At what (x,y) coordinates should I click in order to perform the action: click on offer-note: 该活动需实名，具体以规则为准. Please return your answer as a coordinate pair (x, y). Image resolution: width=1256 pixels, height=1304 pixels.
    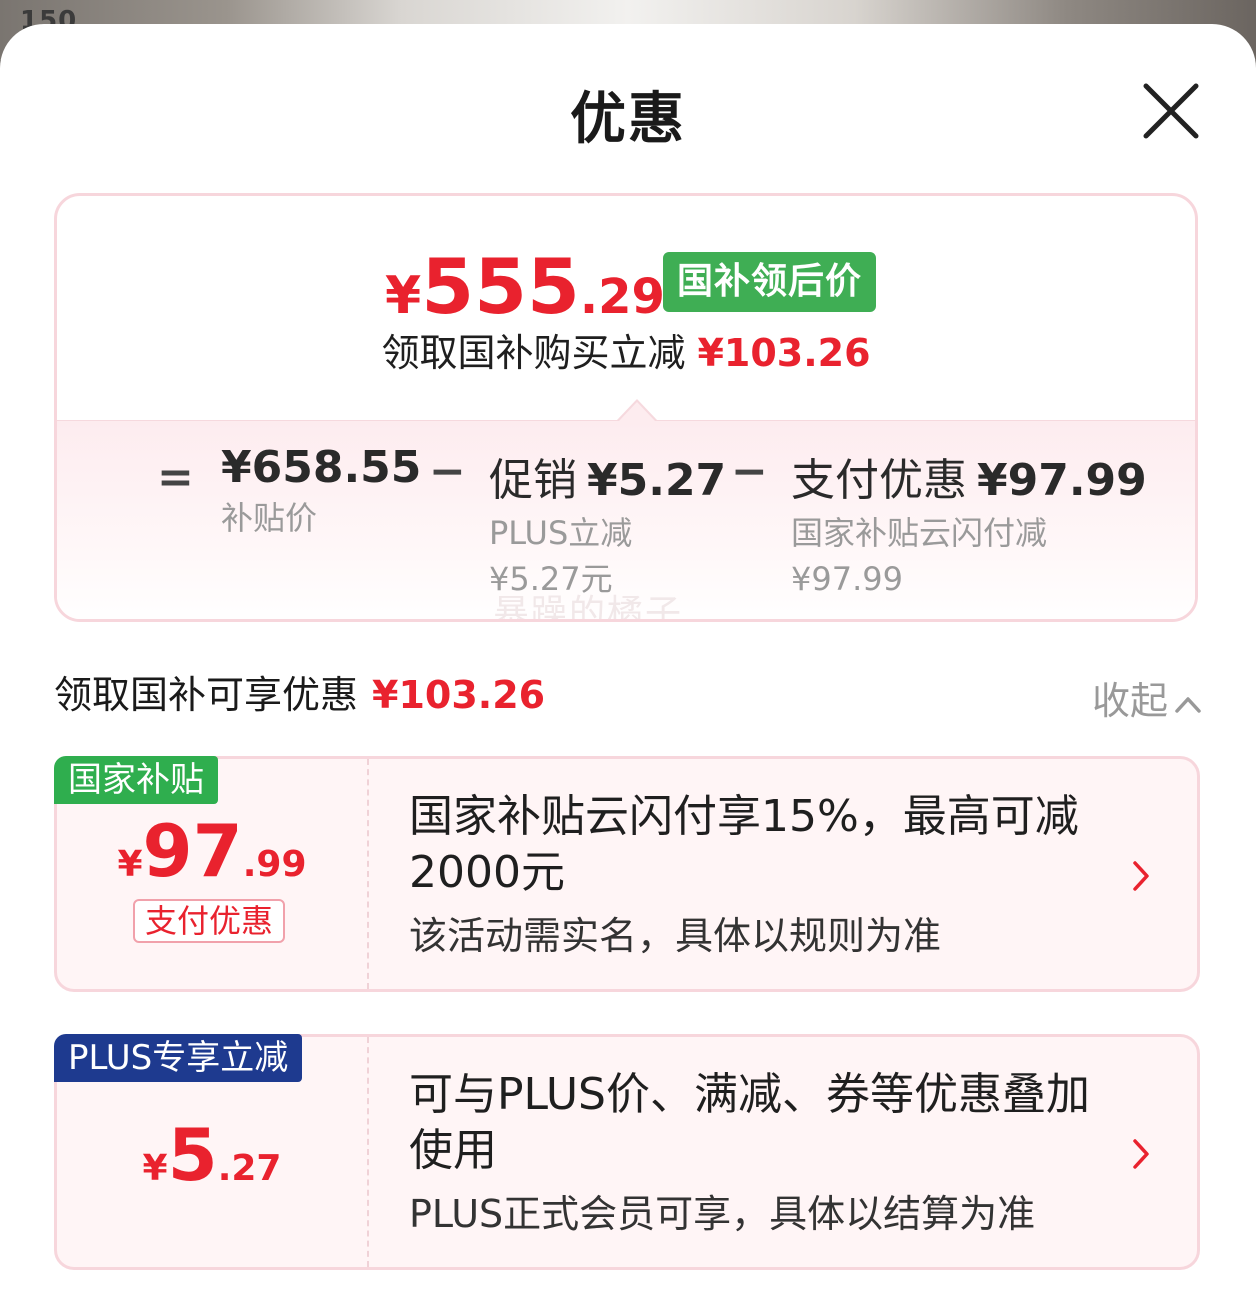
    Looking at the image, I should click on (675, 936).